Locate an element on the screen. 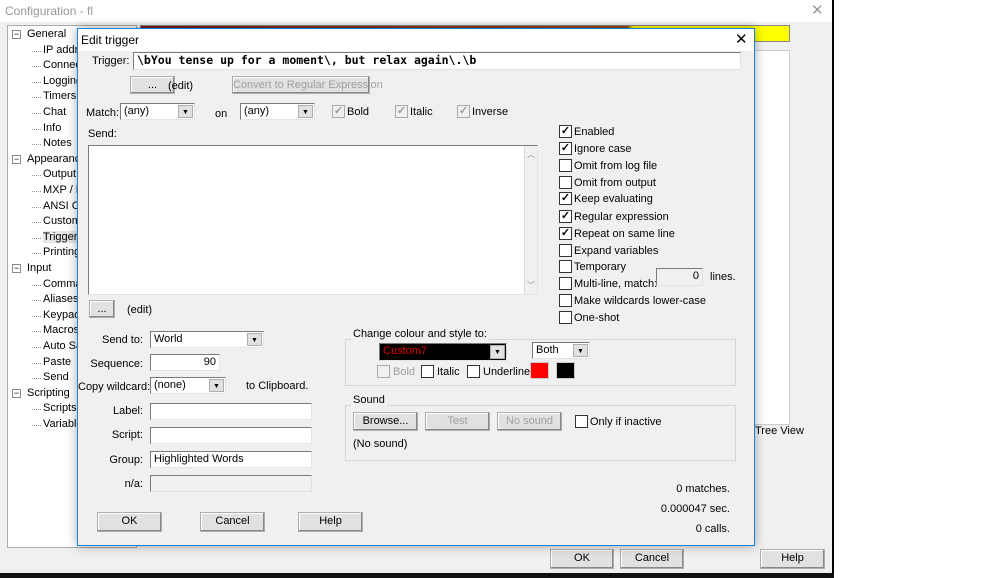  only-if-inactive-checkbox is located at coordinates (581, 421).